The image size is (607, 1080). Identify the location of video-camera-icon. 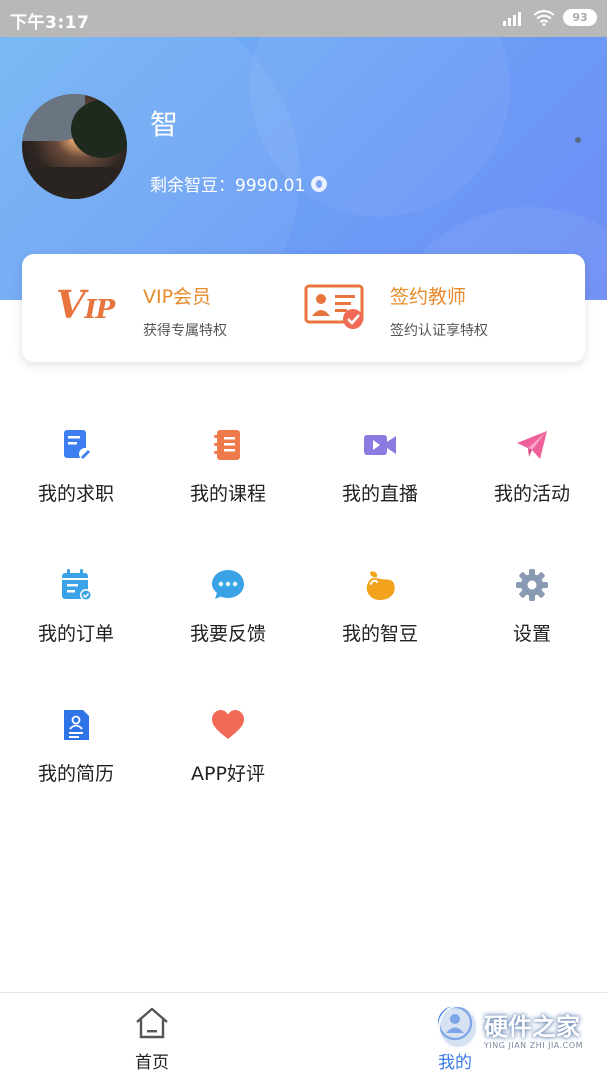
(380, 445).